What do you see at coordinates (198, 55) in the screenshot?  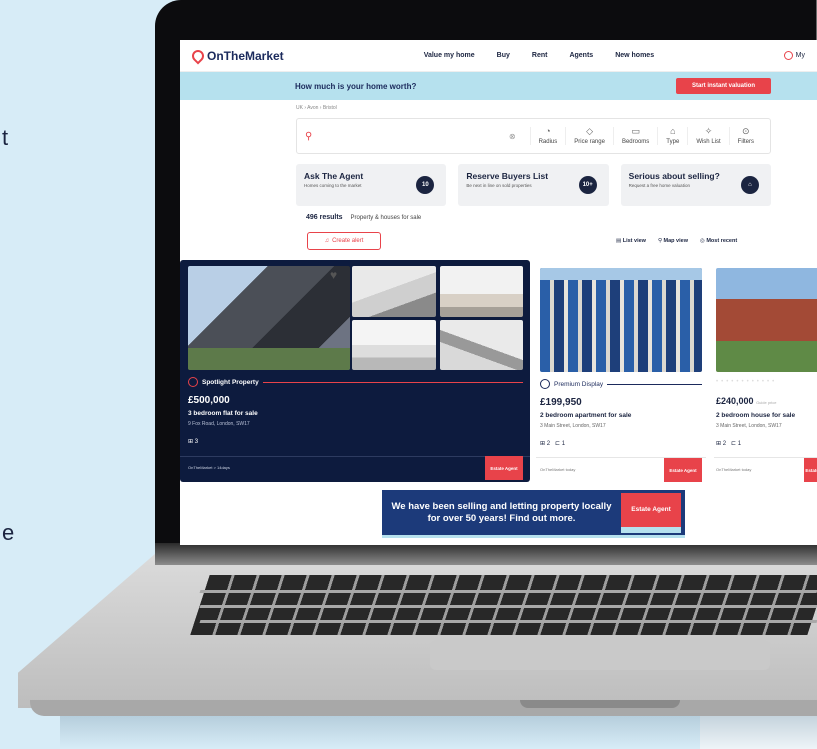 I see `location-pin-icon` at bounding box center [198, 55].